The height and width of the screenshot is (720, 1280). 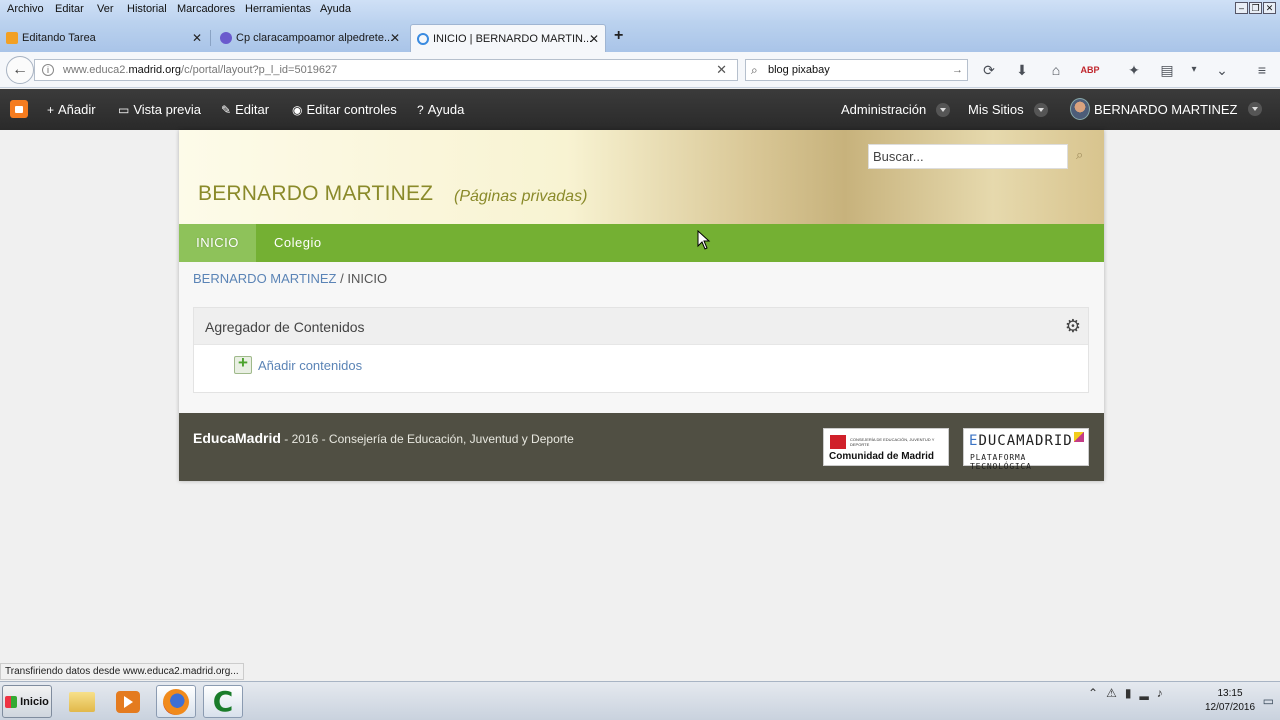 I want to click on tab-inicio: INICIO | BERNARDO MARTIN... ✕, so click(x=508, y=38).